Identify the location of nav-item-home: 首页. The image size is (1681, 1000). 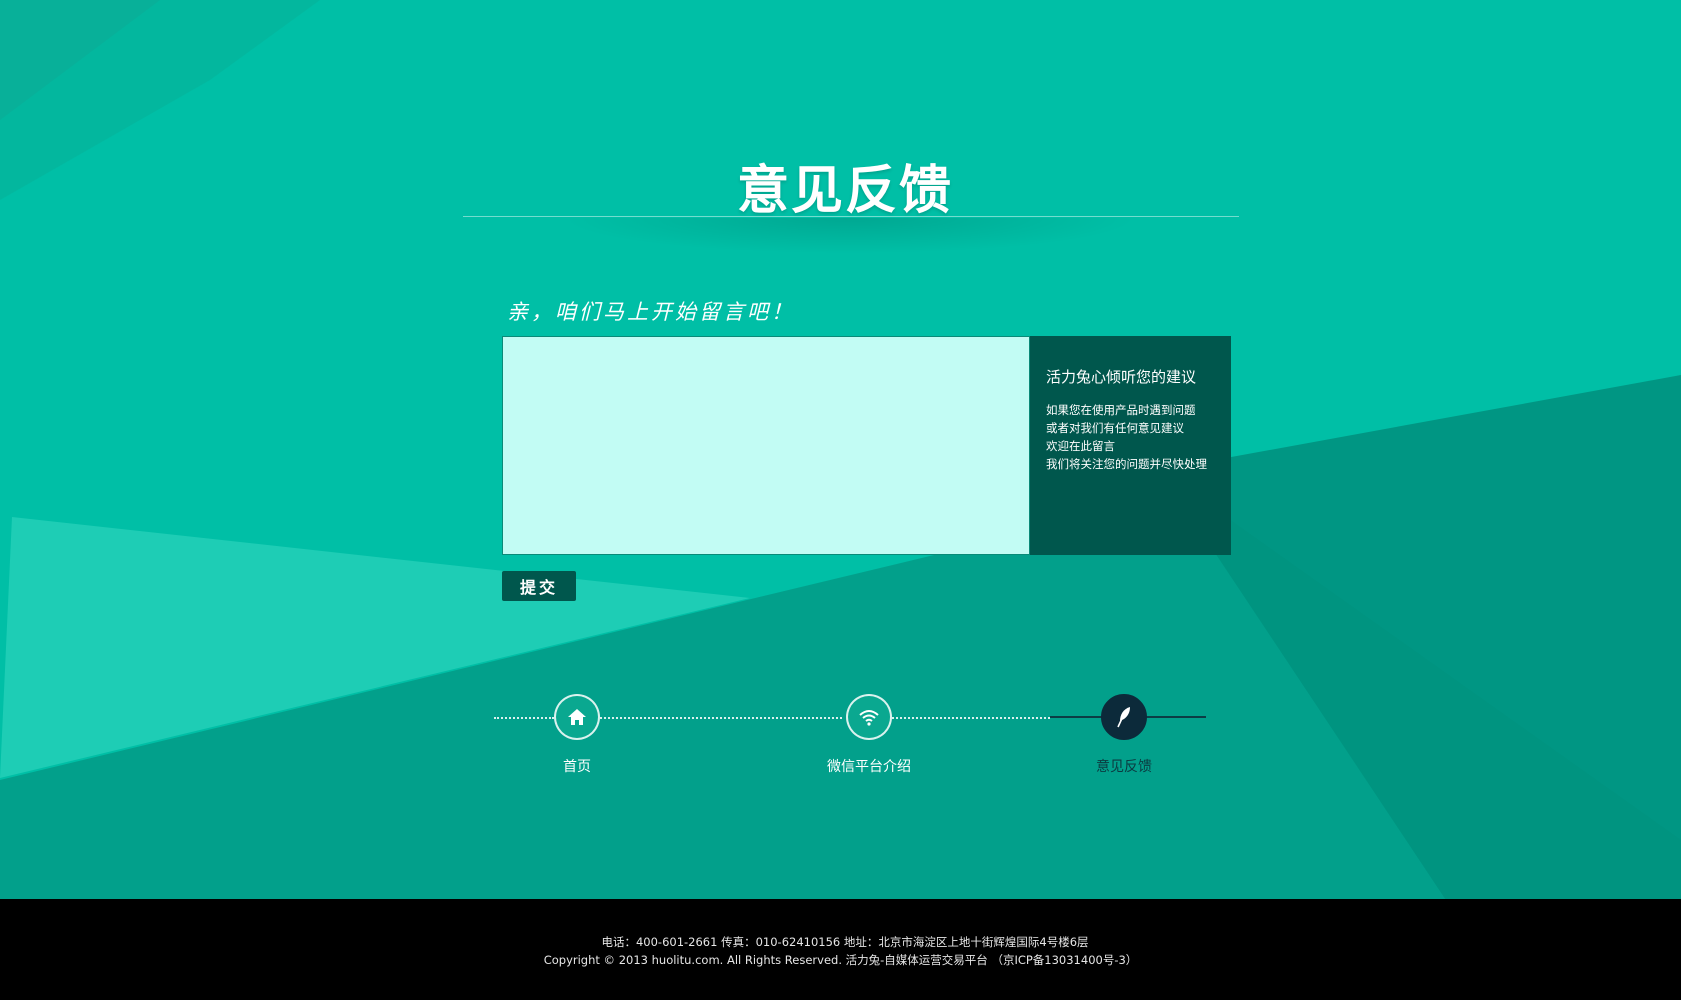
(577, 735).